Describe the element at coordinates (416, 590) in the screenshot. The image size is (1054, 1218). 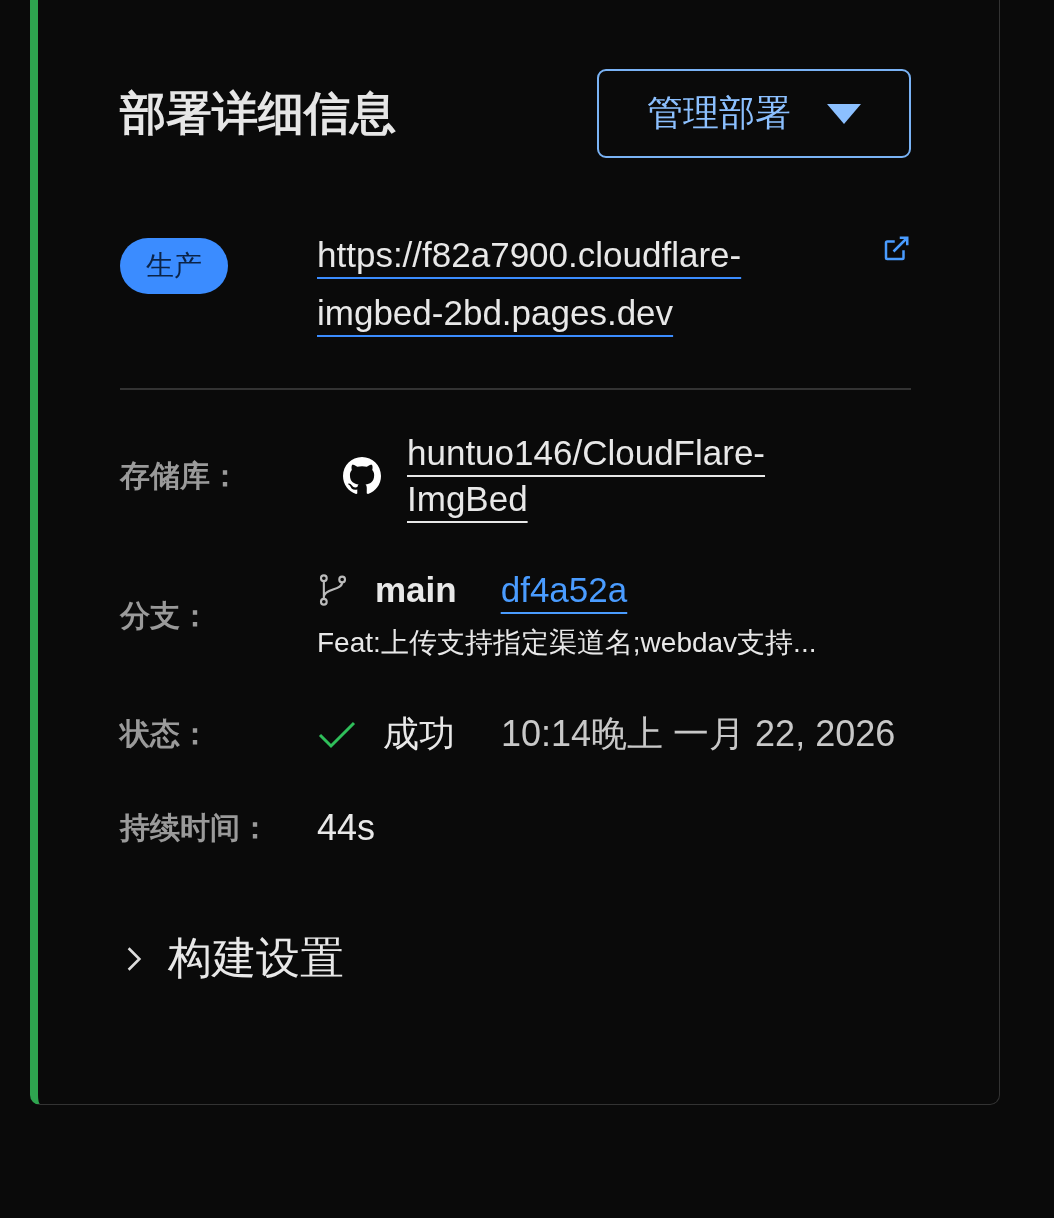
I see `branch-name: main` at that location.